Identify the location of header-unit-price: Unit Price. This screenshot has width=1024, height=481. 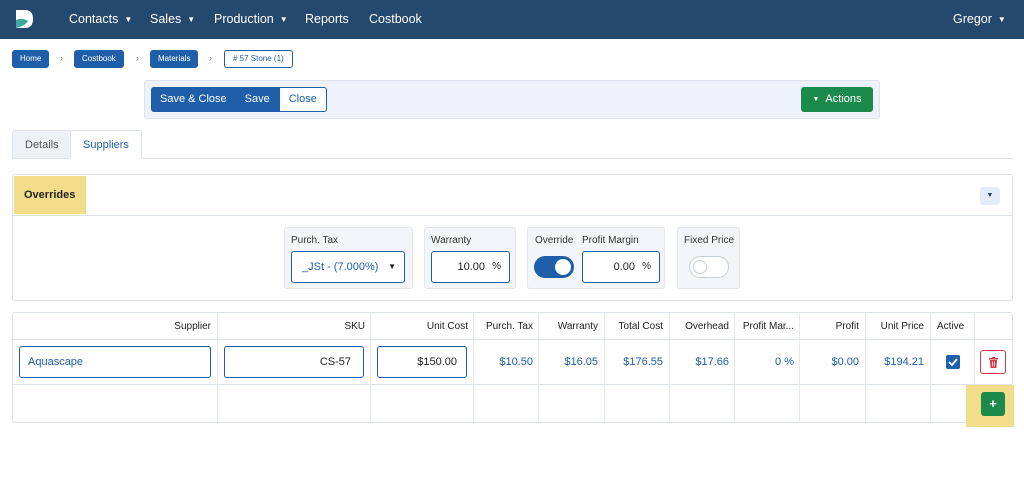
(902, 326).